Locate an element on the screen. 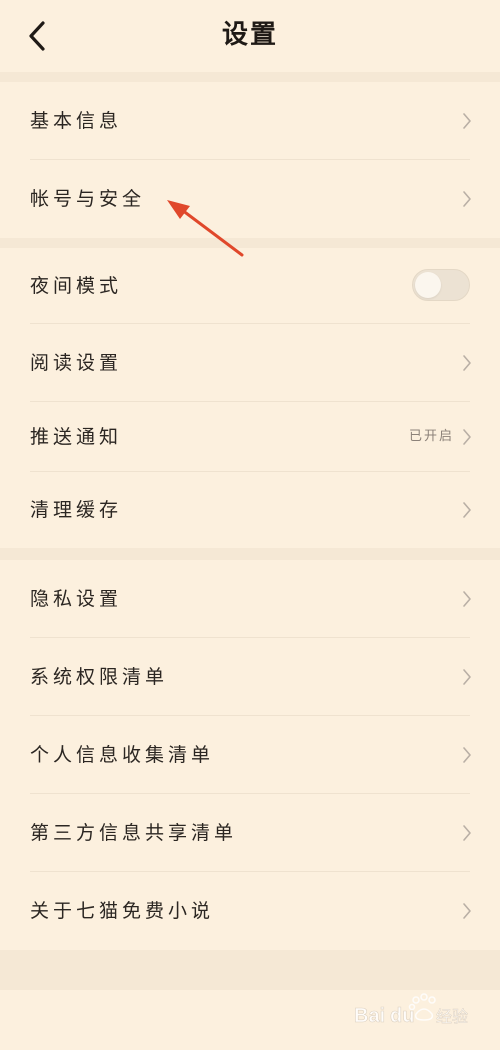  status-text: 已开启 is located at coordinates (431, 436).